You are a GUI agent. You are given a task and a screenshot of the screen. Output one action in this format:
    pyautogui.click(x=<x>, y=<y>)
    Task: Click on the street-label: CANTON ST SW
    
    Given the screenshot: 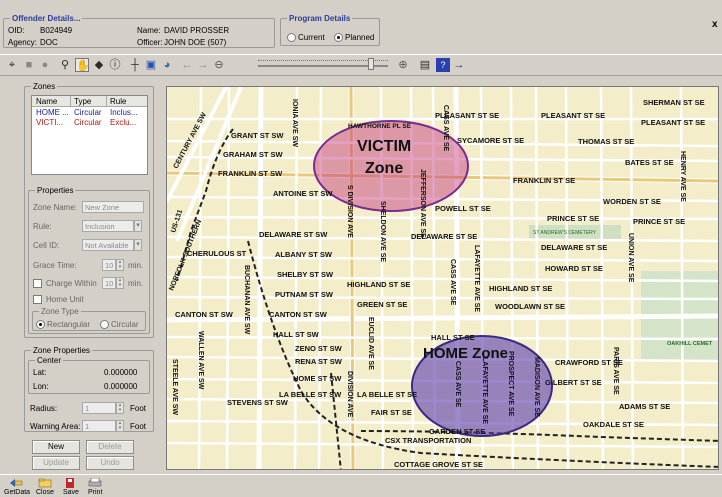 What is the action you would take?
    pyautogui.click(x=298, y=314)
    